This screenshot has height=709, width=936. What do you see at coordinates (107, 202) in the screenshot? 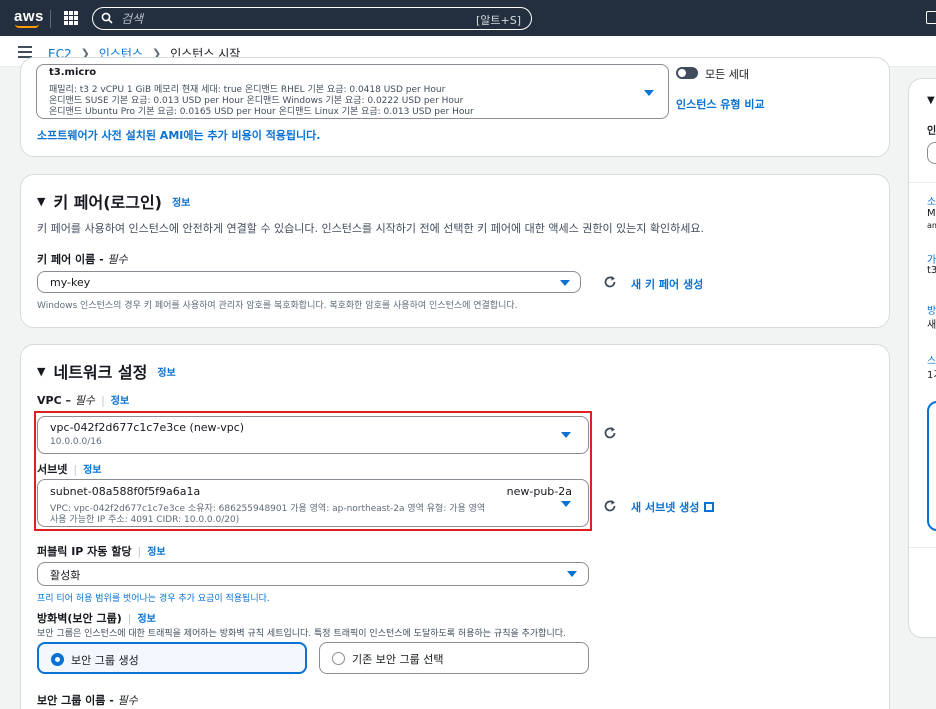
I see `keypair-title-text: 키 페어(로그인)` at bounding box center [107, 202].